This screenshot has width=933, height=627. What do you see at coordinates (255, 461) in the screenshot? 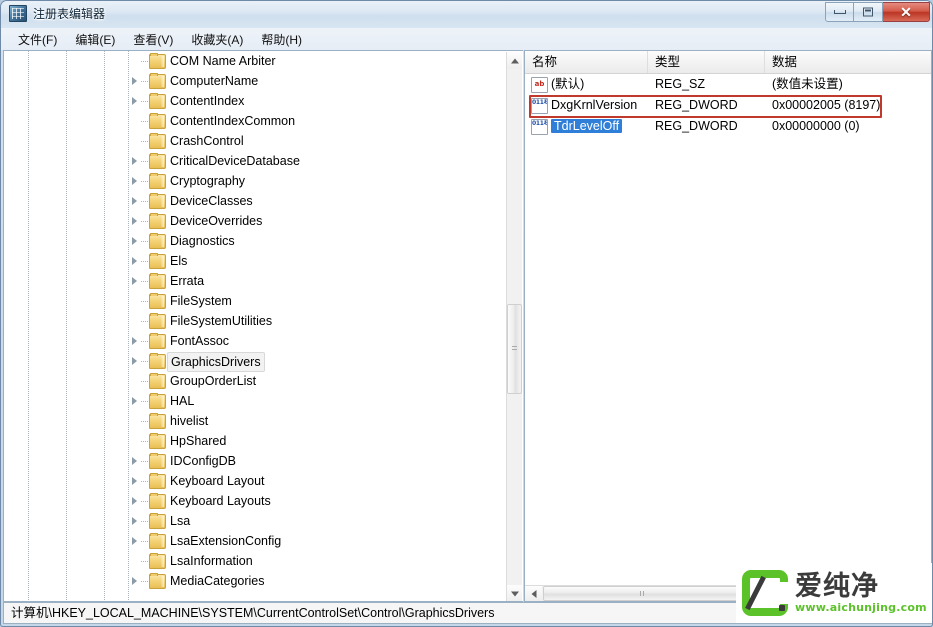
I see `tree-node: IDConfigDB` at bounding box center [255, 461].